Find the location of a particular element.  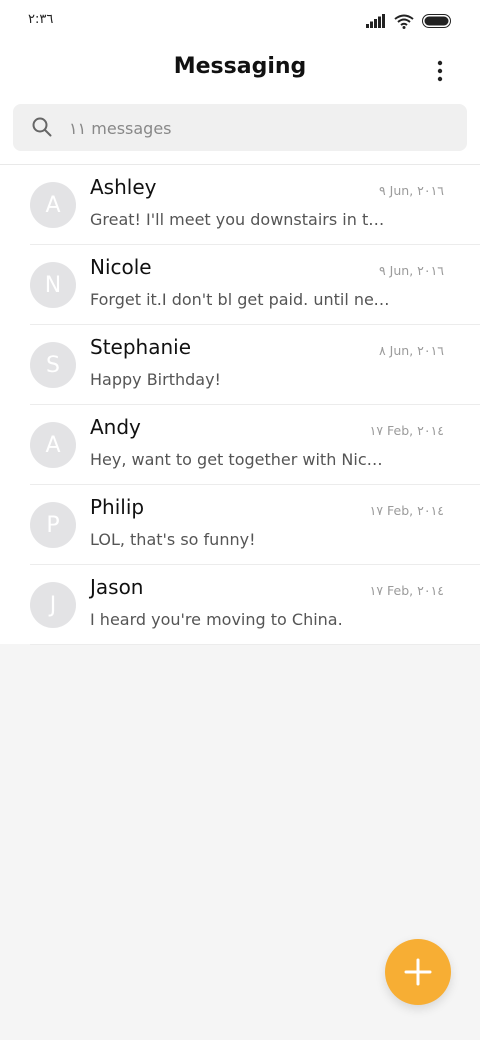

avatar: N is located at coordinates (53, 285).